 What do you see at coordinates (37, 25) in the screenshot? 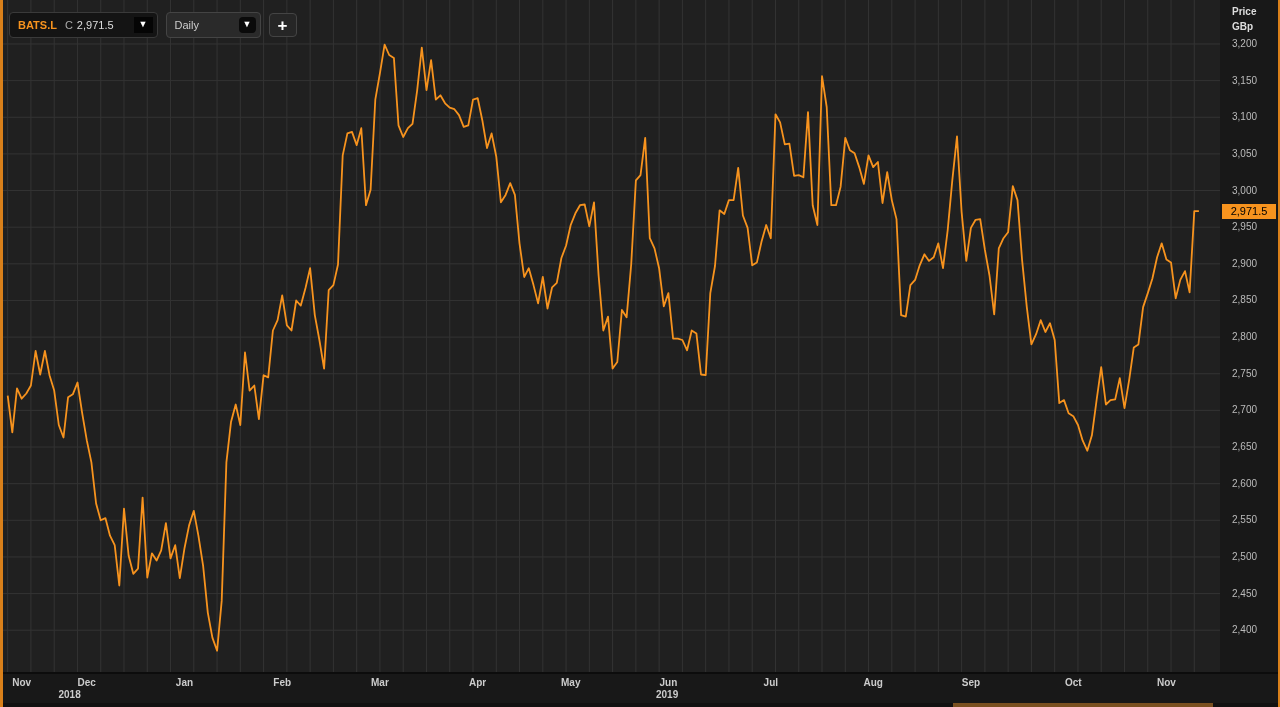
I see `instrument-symbol: BATS.L` at bounding box center [37, 25].